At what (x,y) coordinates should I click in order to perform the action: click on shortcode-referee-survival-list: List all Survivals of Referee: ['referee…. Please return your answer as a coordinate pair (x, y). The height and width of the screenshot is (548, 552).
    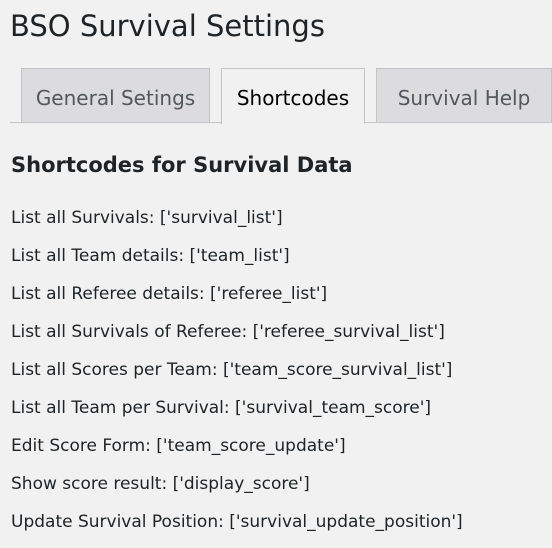
    Looking at the image, I should click on (228, 332).